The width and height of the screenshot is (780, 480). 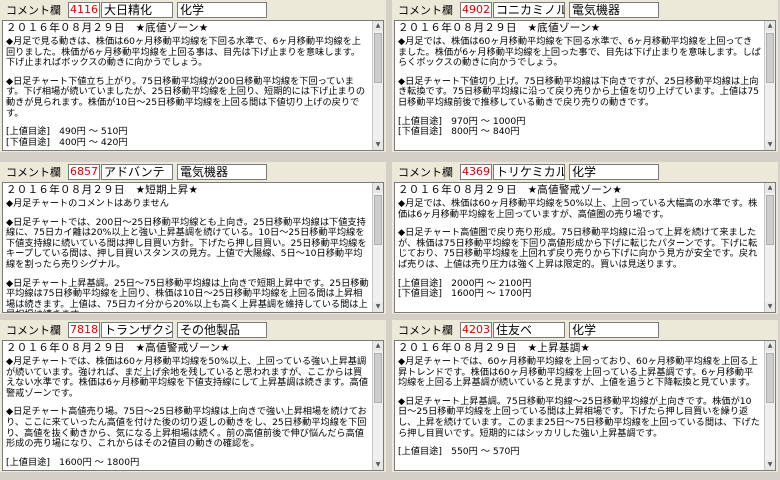 I want to click on stock-code-field: 4369, so click(x=476, y=171).